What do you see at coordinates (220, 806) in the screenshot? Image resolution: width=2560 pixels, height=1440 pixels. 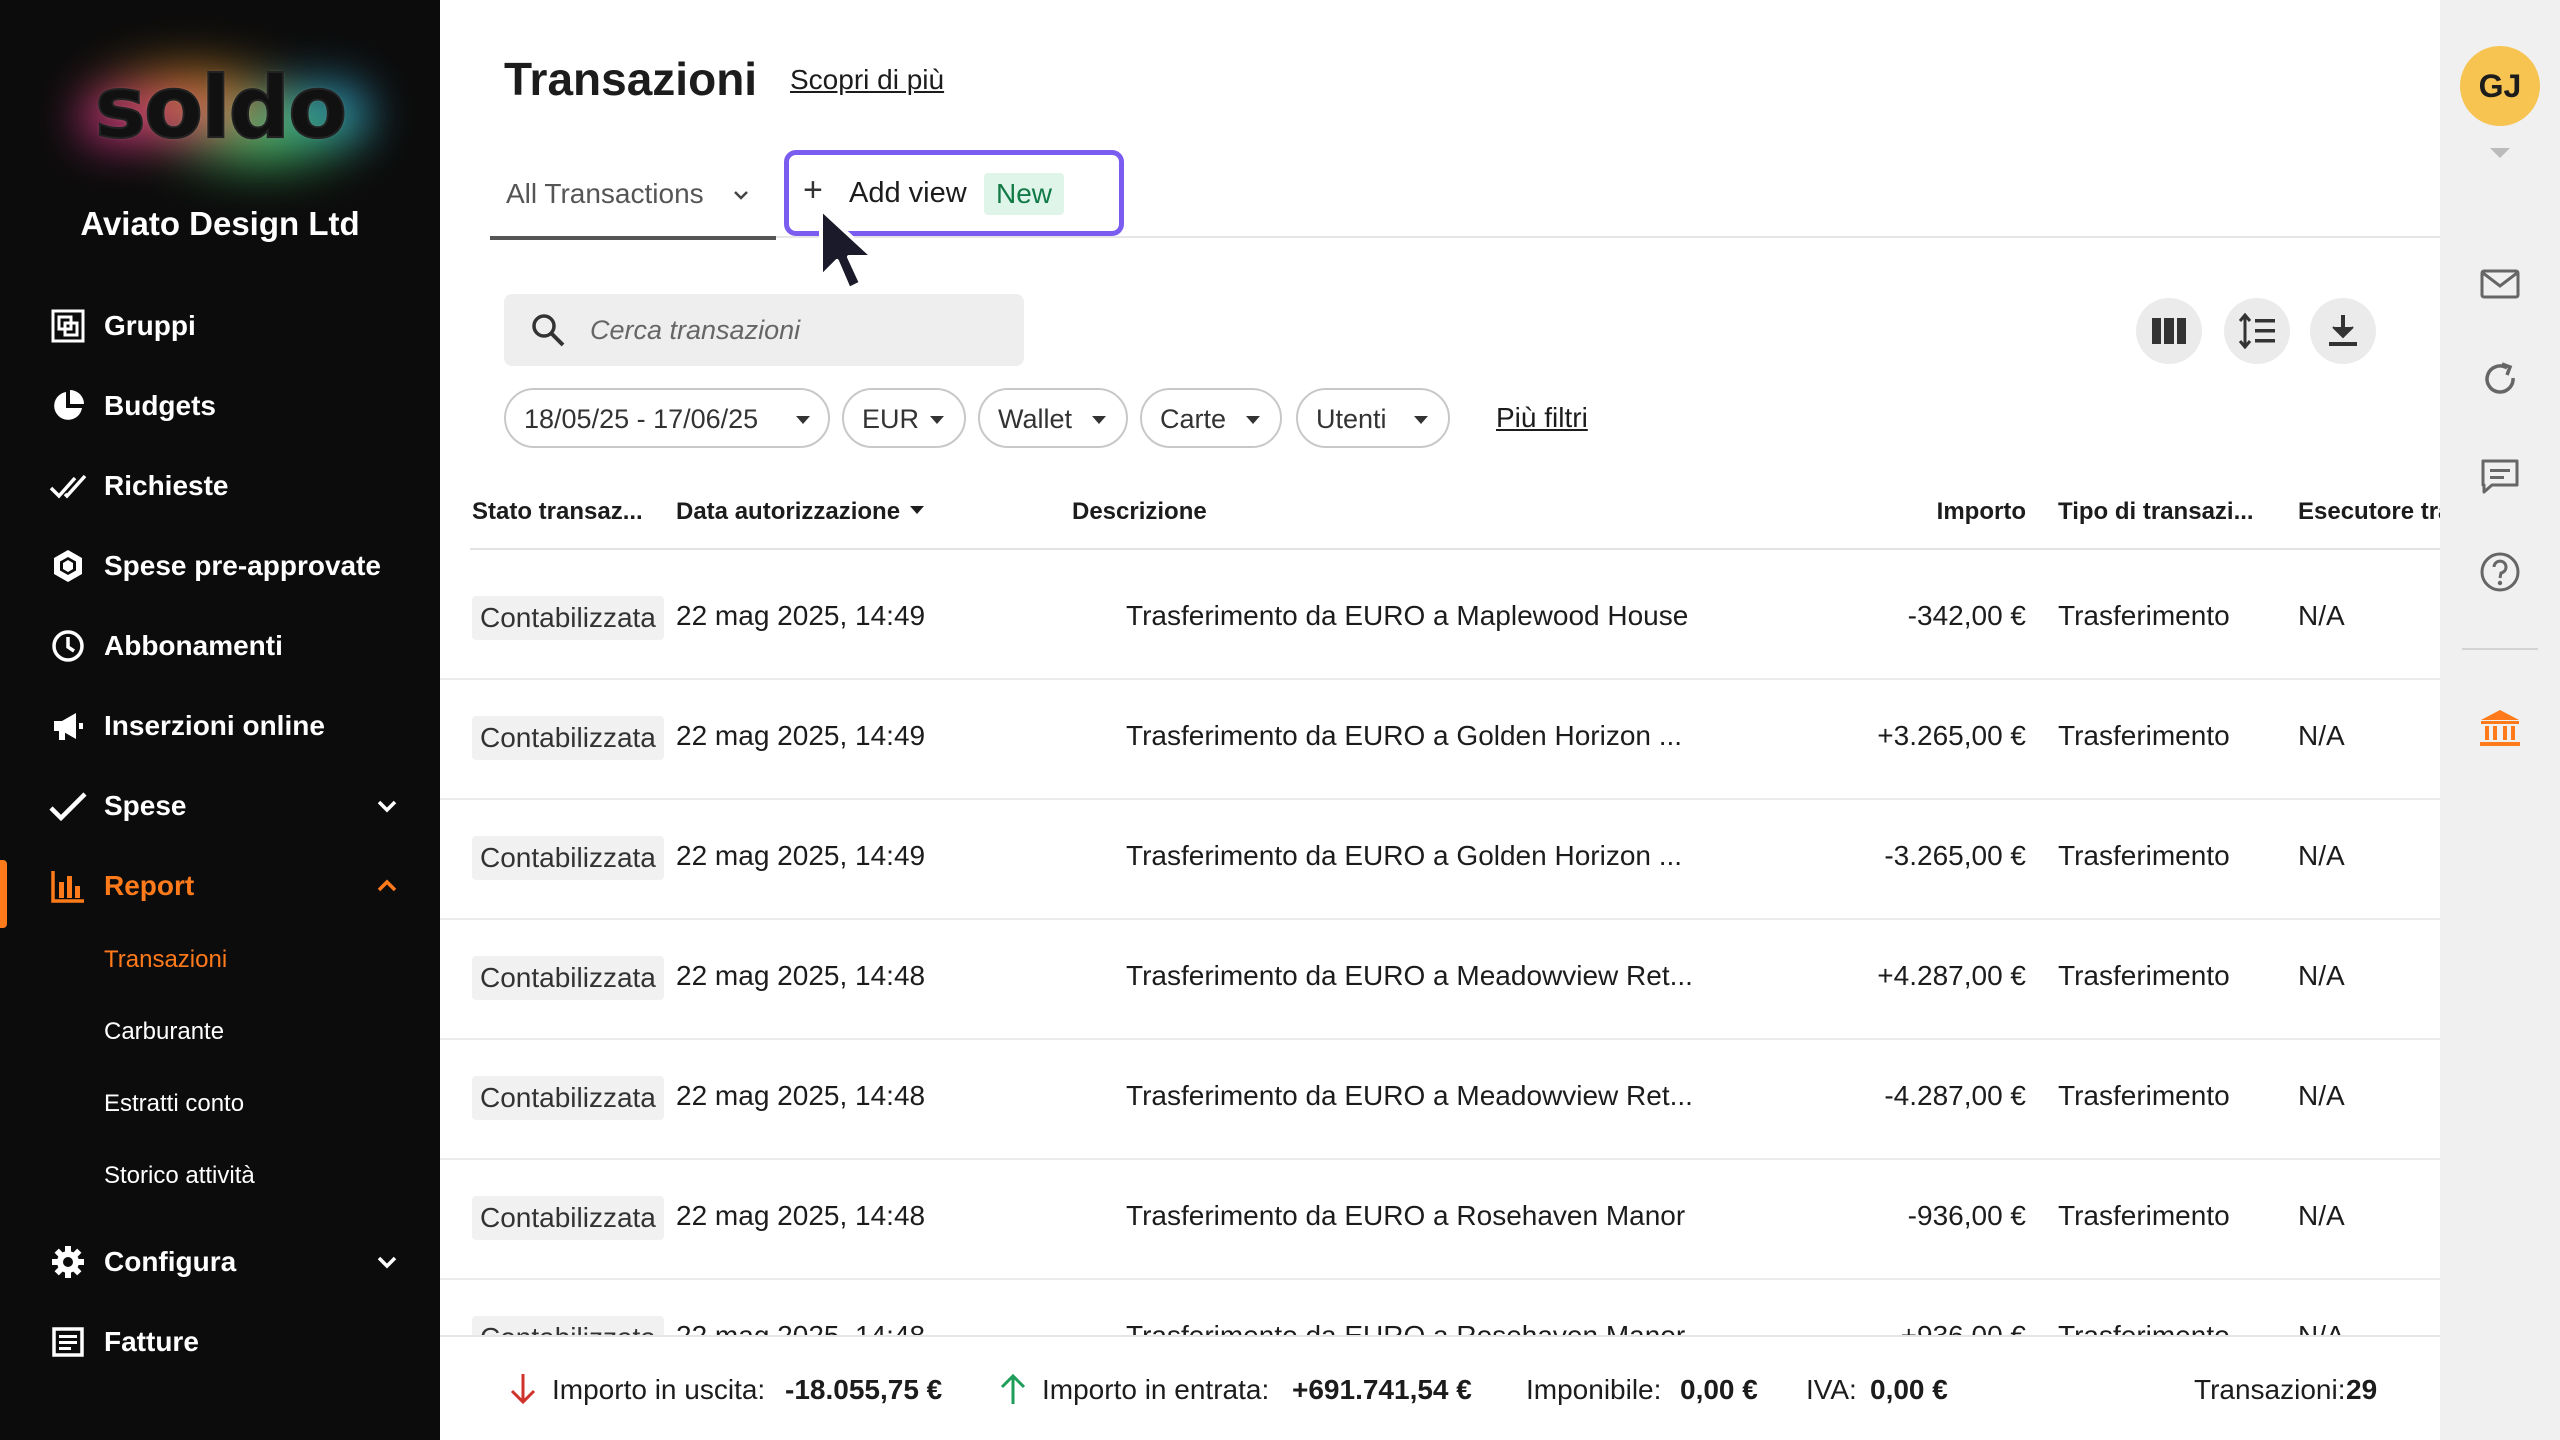 I see `sidebar-item-spese: Spese` at bounding box center [220, 806].